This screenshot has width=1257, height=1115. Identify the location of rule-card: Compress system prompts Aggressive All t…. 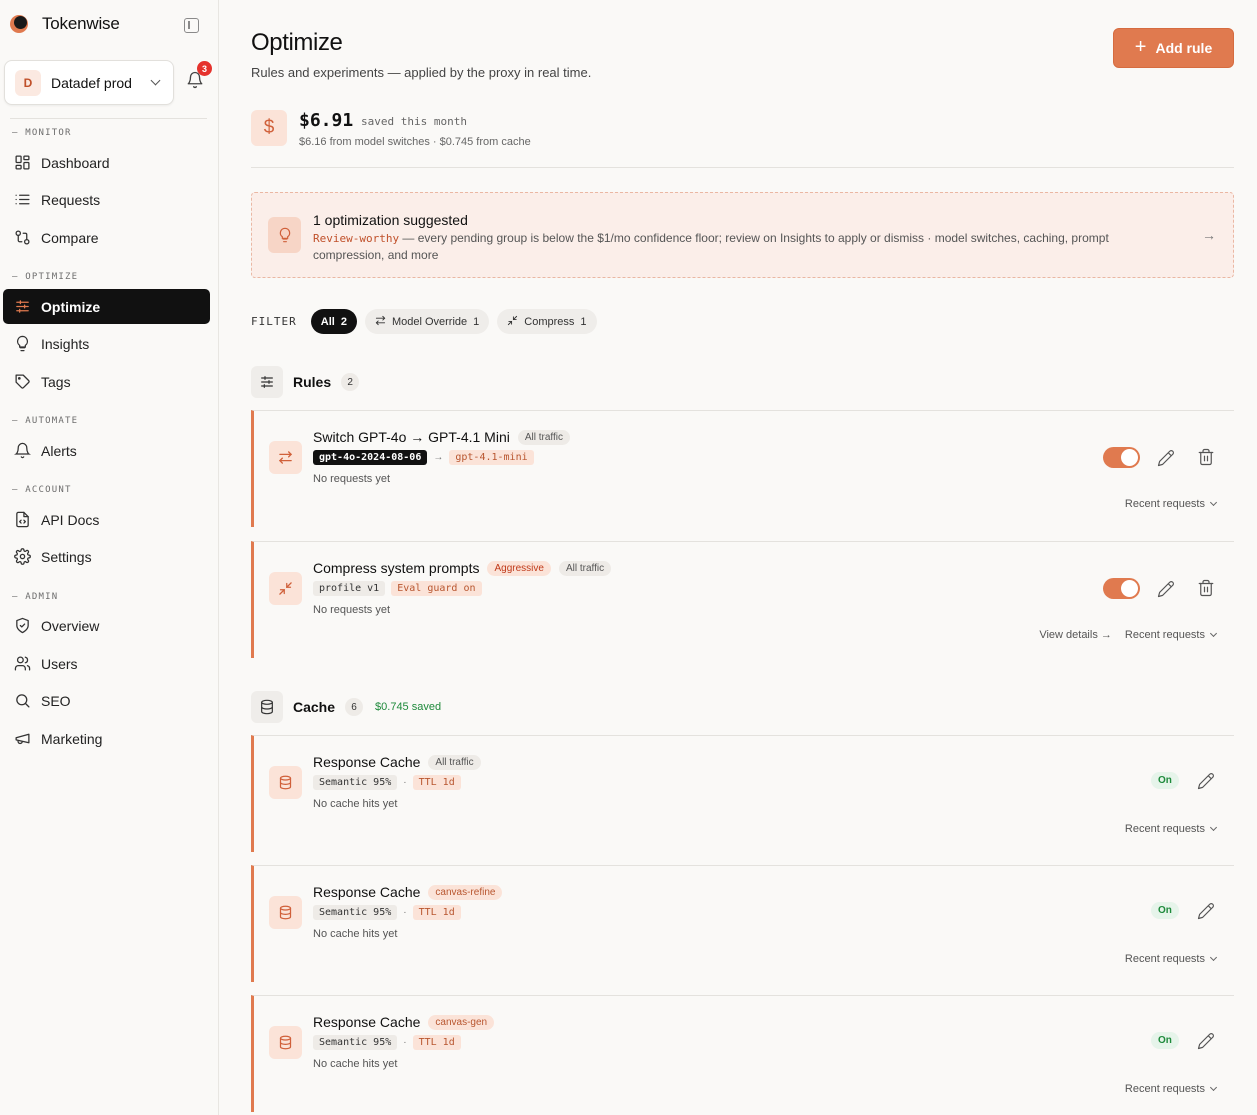
(742, 599).